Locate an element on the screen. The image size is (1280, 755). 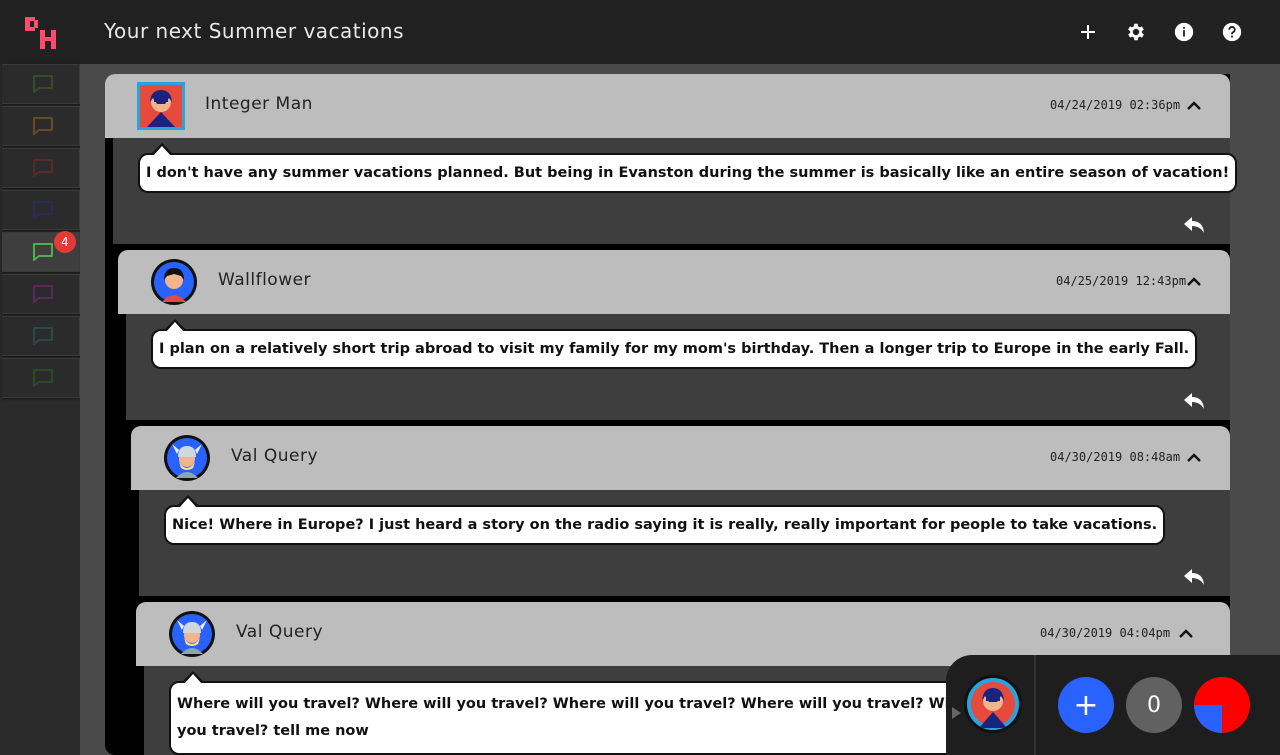
author-name: Integer Man is located at coordinates (259, 104).